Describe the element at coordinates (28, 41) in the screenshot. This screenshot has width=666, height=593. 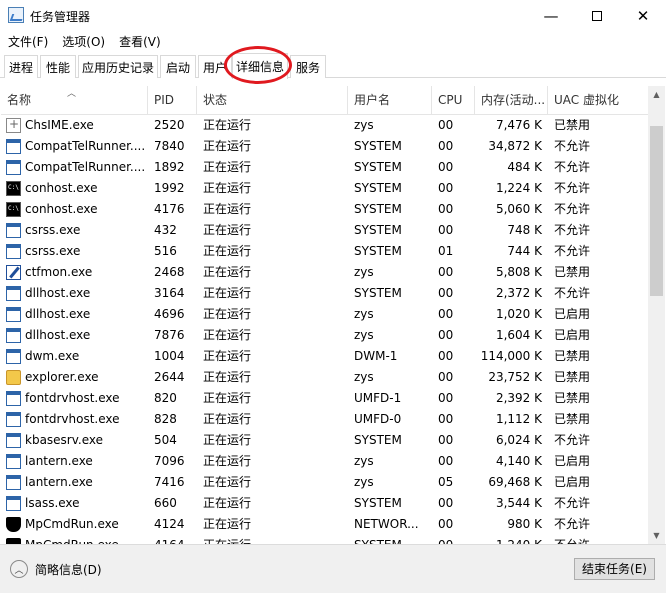
I see `menu-file: 文件(F)` at that location.